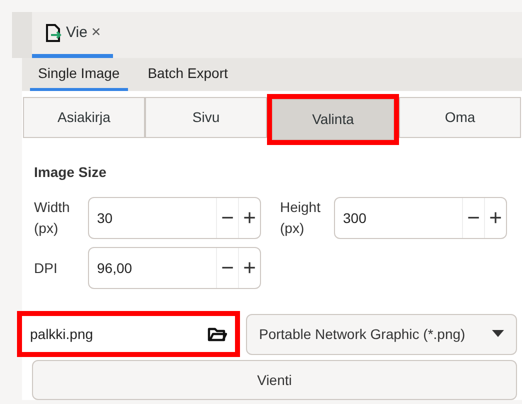  Describe the element at coordinates (174, 218) in the screenshot. I see `number-field: 30 − +` at that location.